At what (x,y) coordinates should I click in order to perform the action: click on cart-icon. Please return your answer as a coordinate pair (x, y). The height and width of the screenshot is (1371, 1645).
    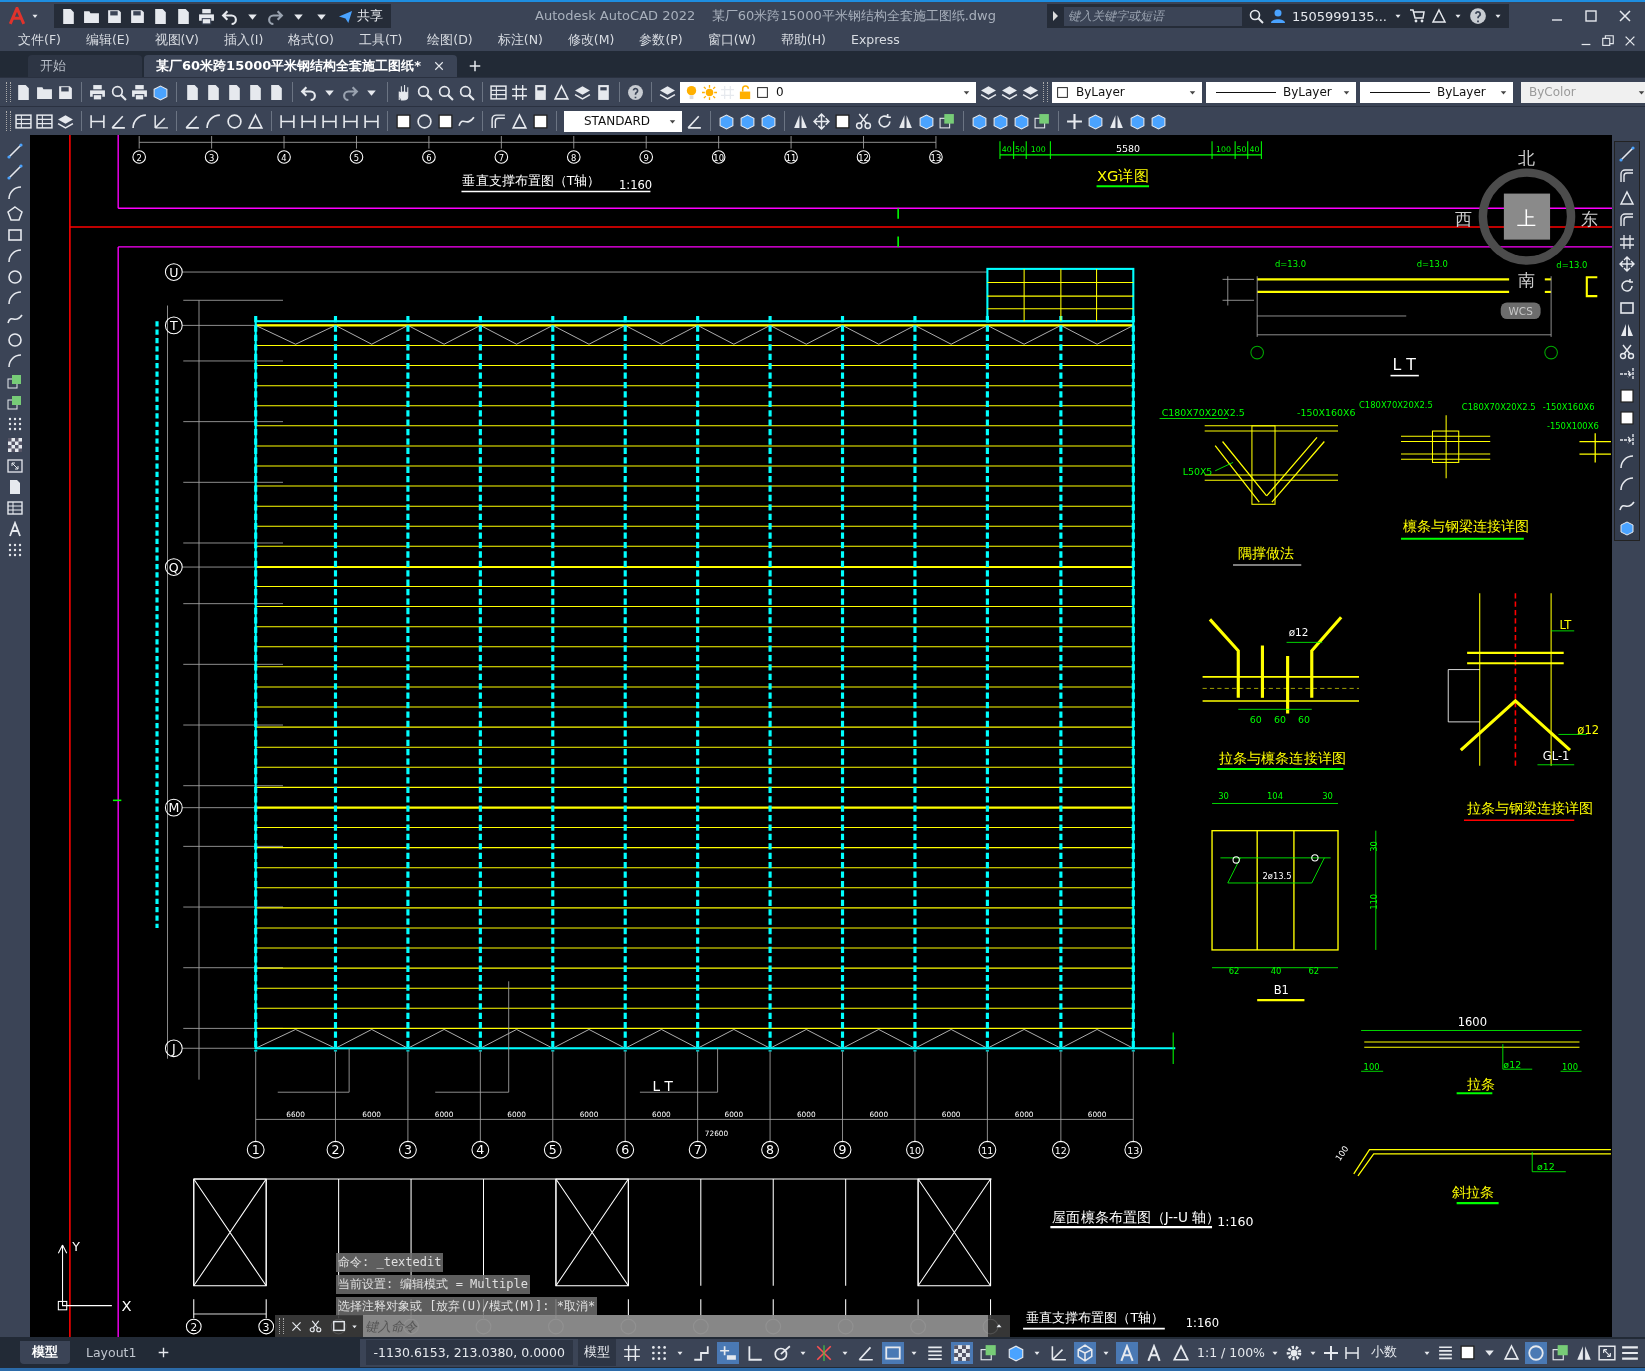
    Looking at the image, I should click on (1417, 16).